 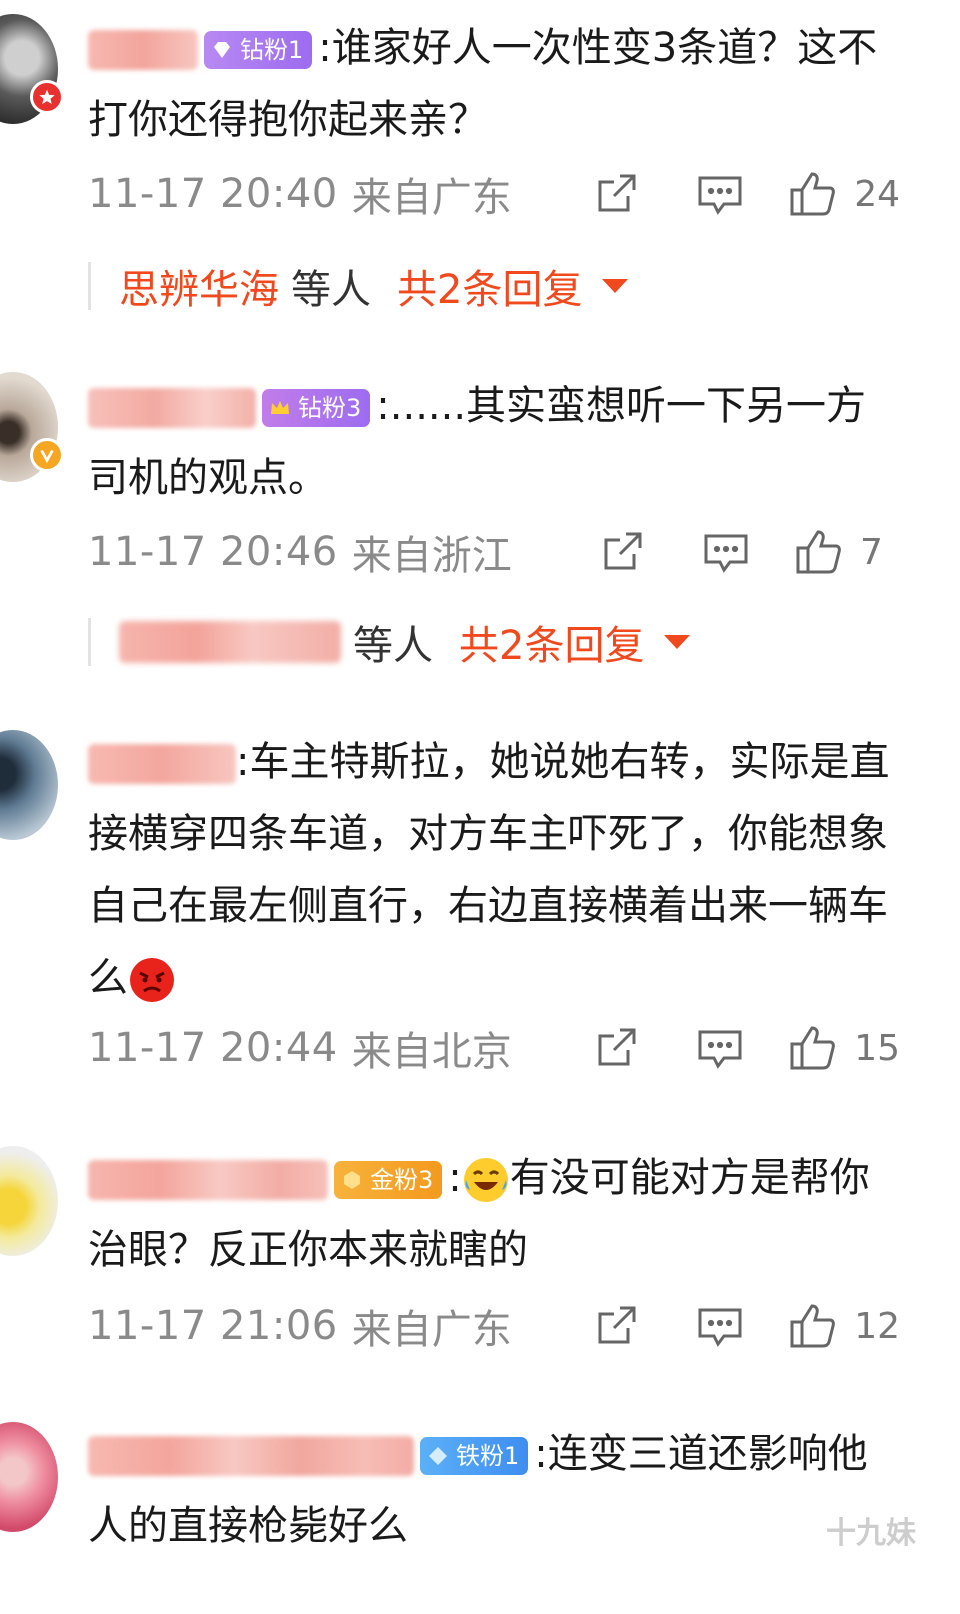 What do you see at coordinates (280, 407) in the screenshot?
I see `crown-icon` at bounding box center [280, 407].